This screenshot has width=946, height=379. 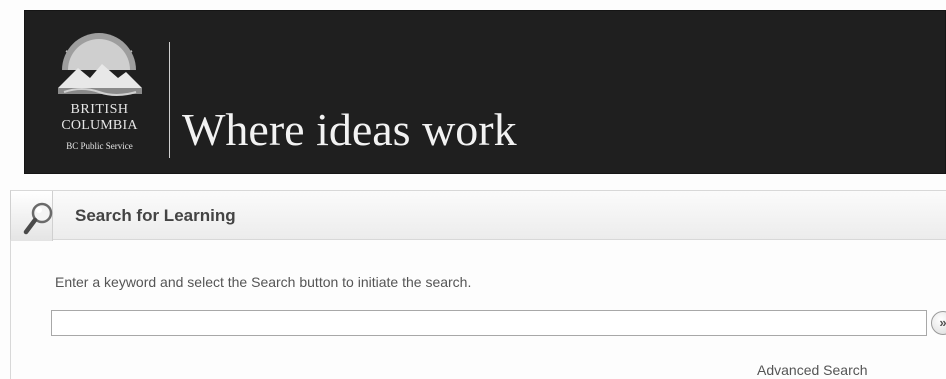 I want to click on logo-line-british: BRITISH, so click(x=99, y=109).